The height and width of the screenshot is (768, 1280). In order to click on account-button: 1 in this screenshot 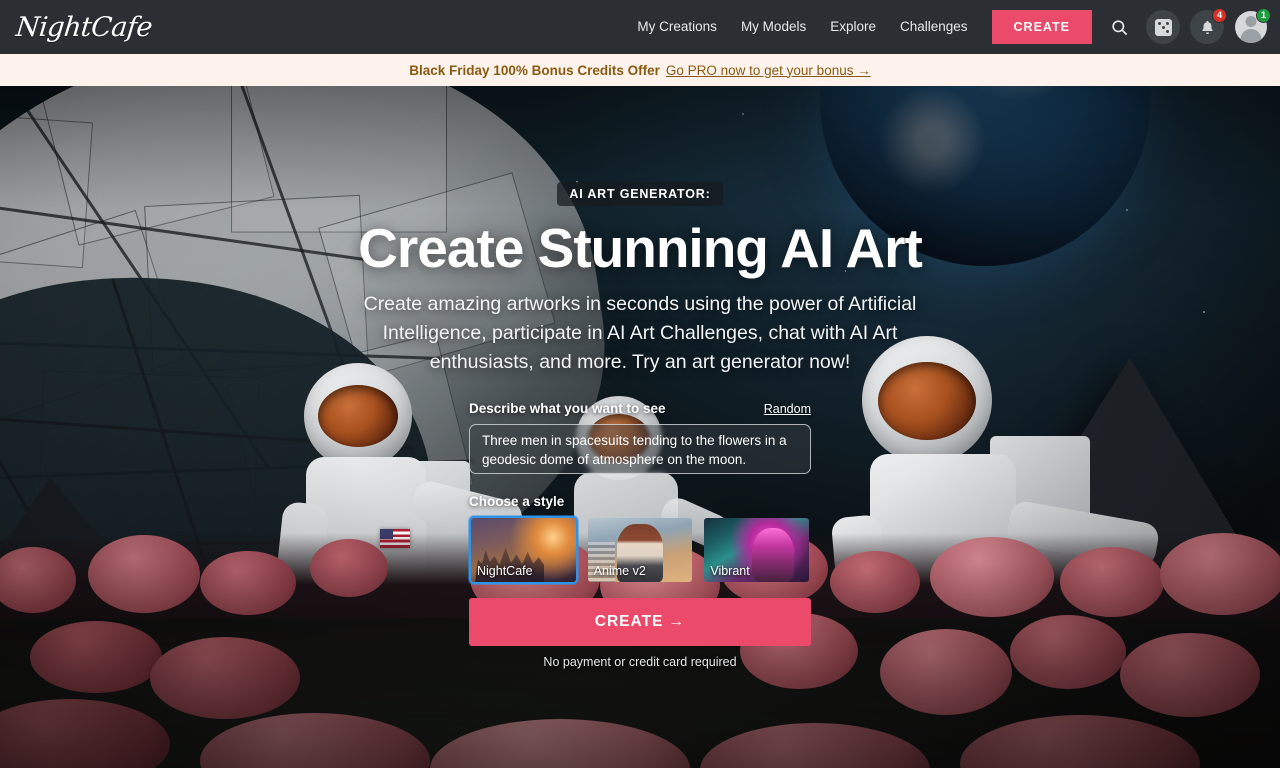, I will do `click(1252, 26)`.